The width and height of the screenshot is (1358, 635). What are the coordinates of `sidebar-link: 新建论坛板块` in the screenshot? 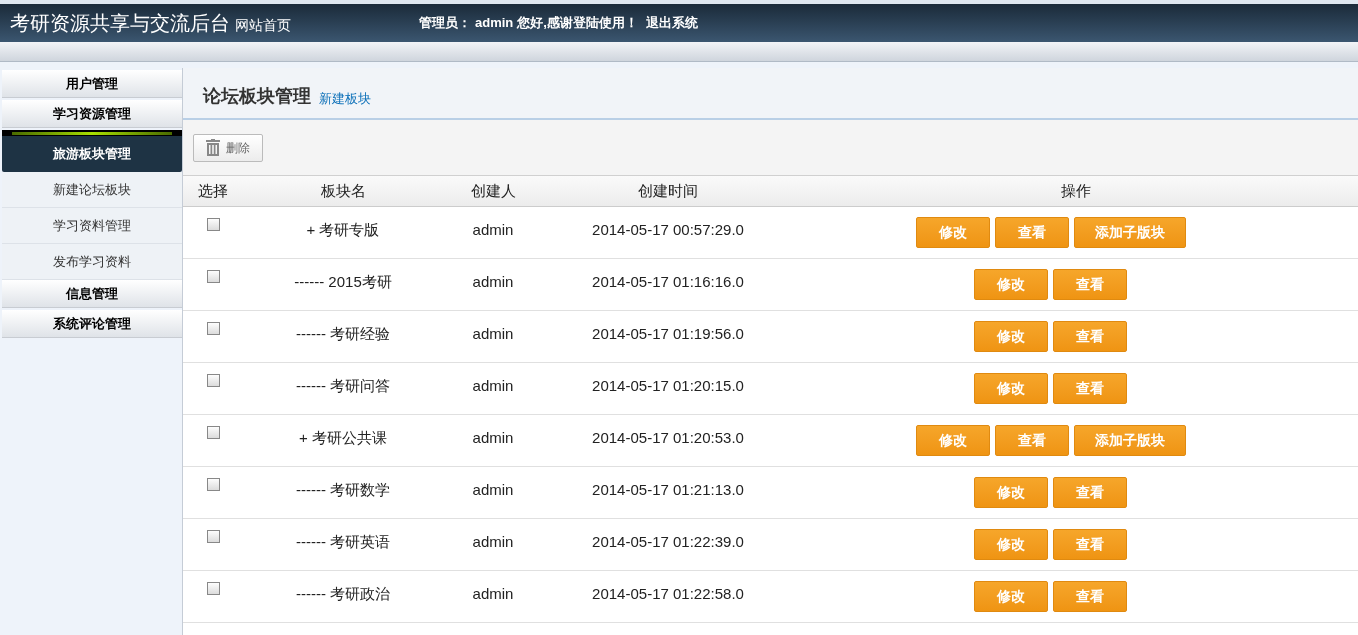 It's located at (92, 190).